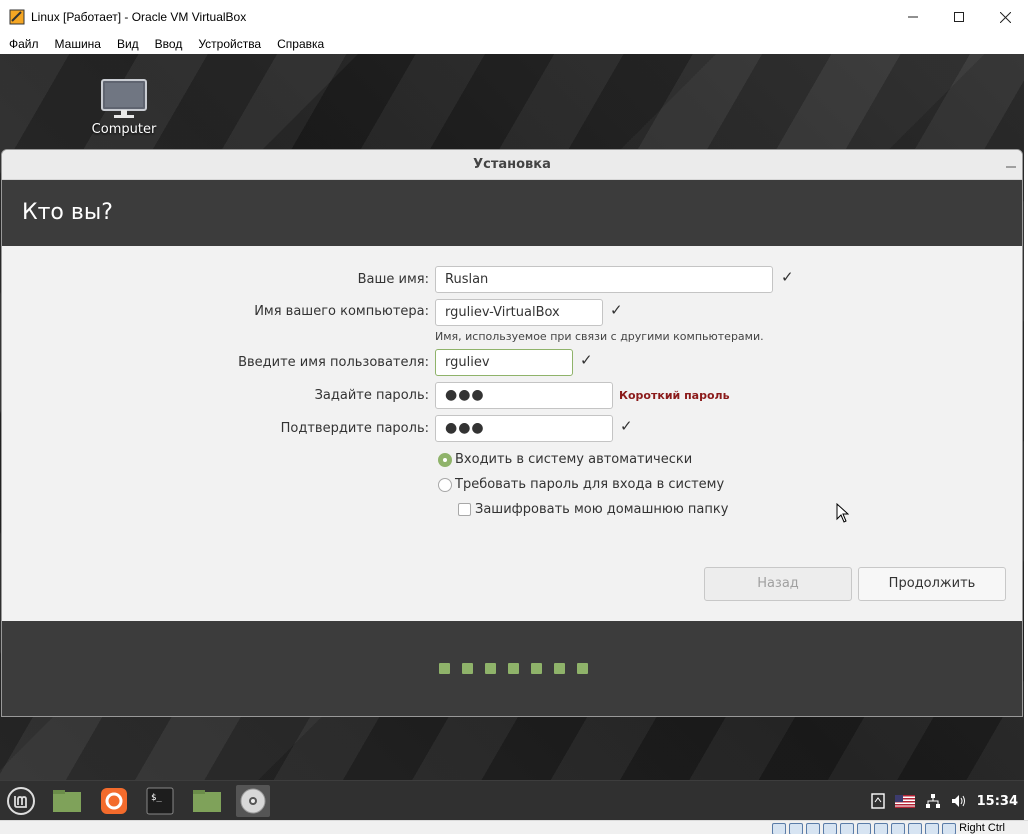 The image size is (1028, 834). What do you see at coordinates (932, 828) in the screenshot?
I see `mouse-integration-status-icon` at bounding box center [932, 828].